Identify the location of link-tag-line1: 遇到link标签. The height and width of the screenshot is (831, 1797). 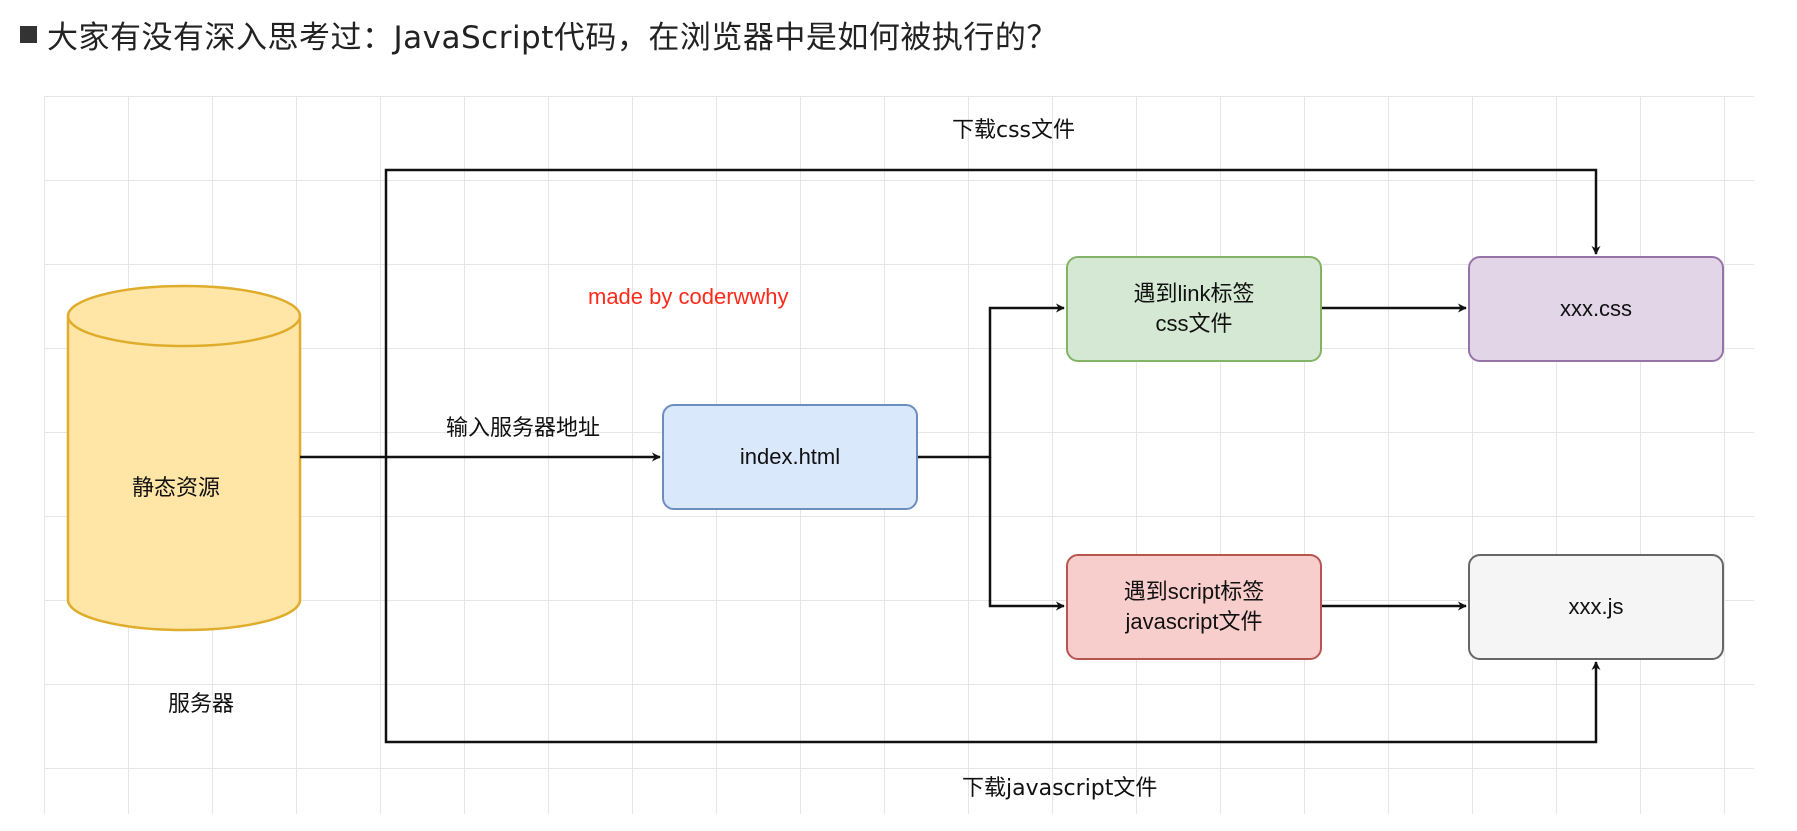
(1194, 294).